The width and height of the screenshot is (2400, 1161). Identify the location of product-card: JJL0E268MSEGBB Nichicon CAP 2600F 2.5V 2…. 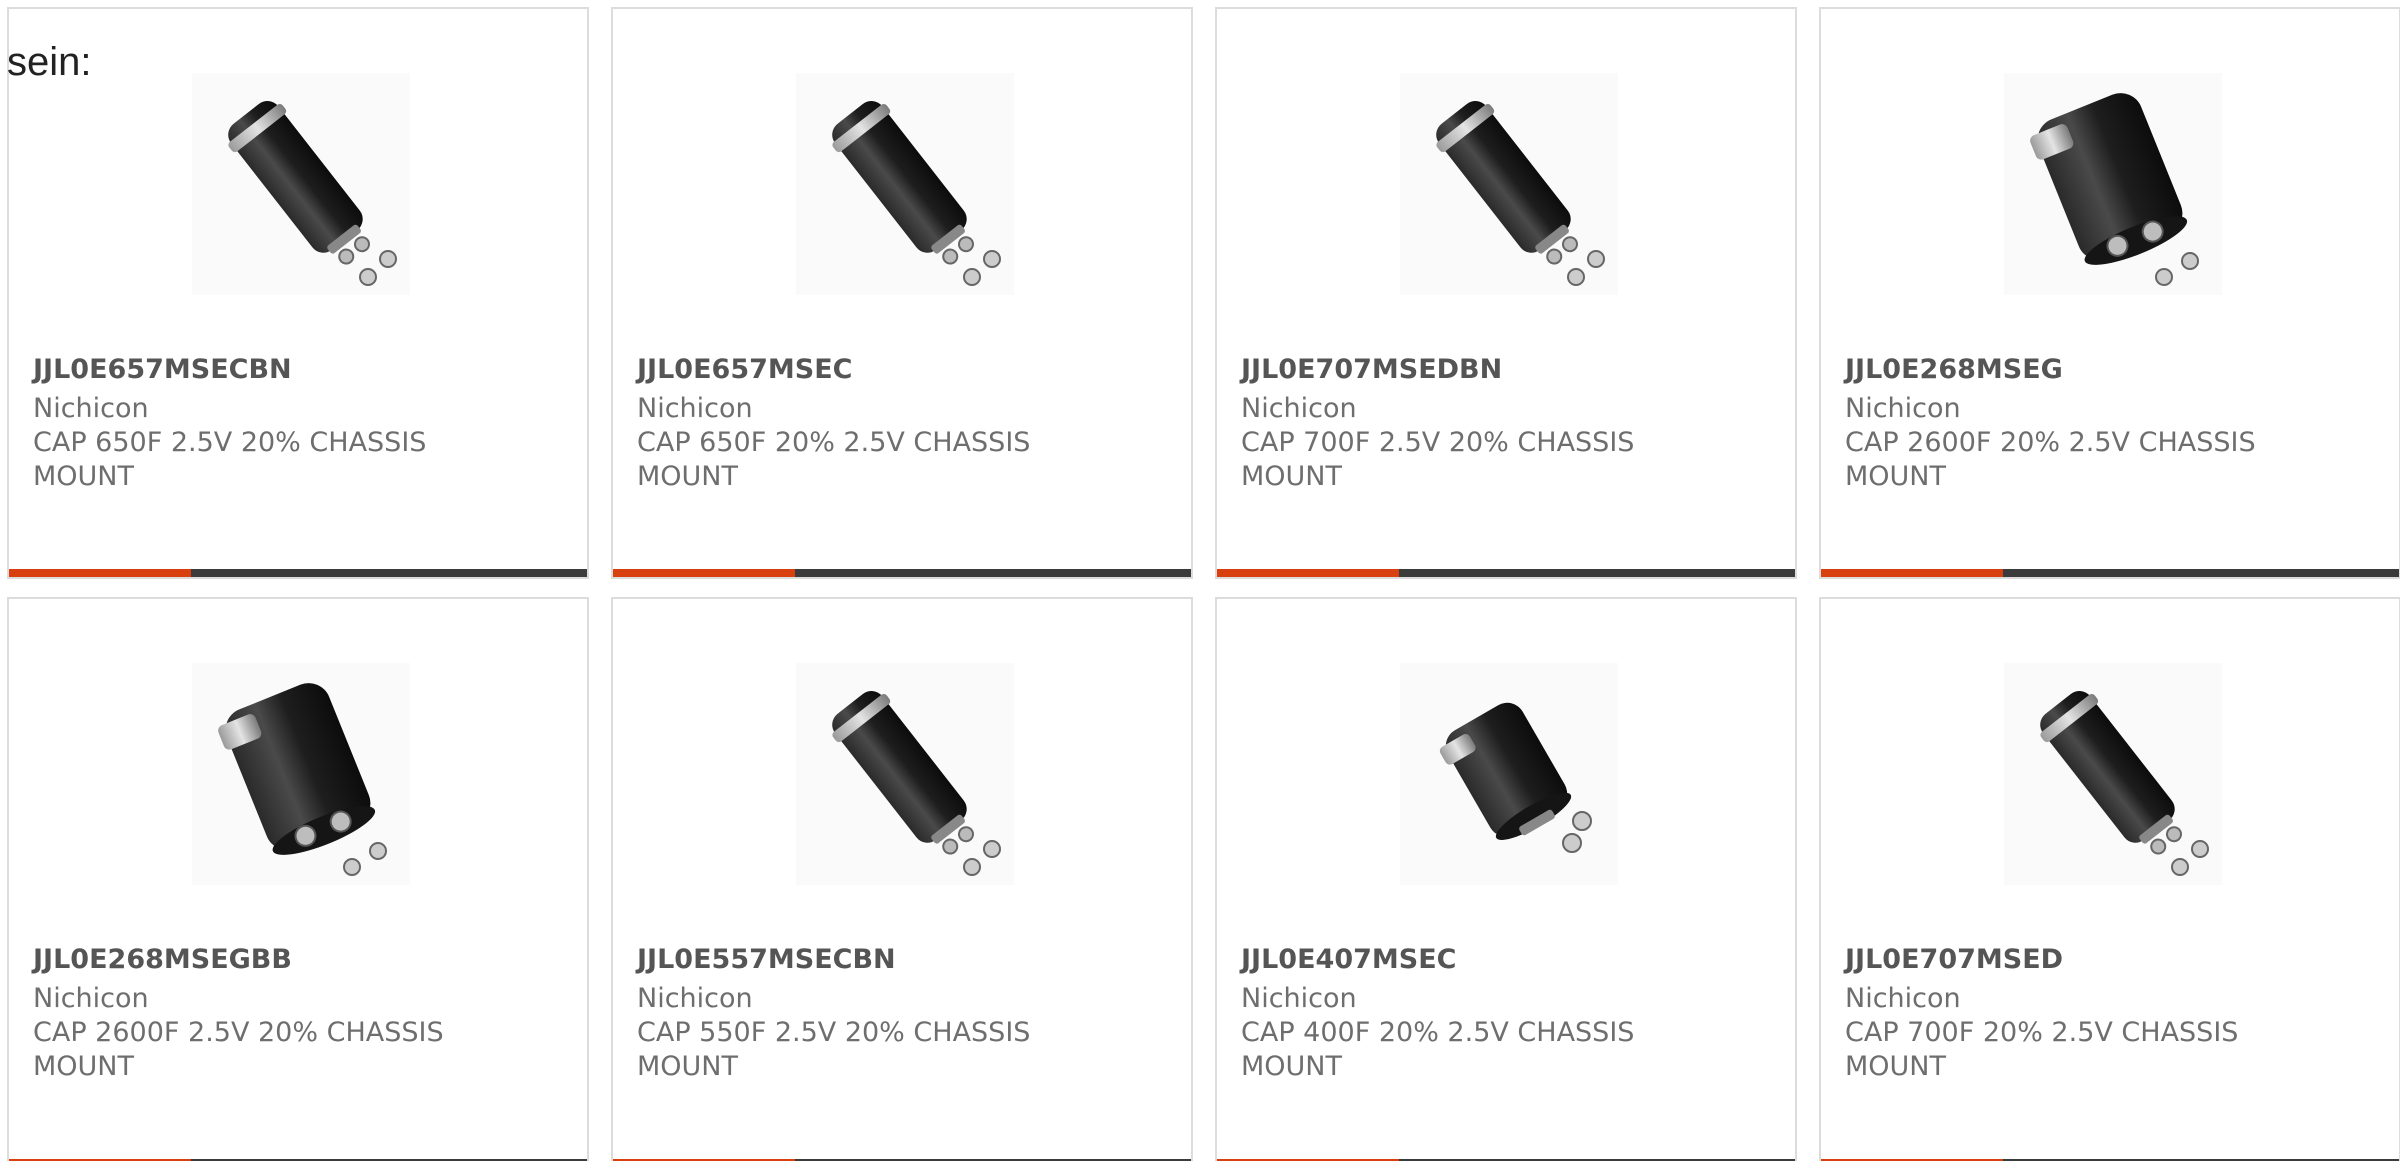
(298, 879).